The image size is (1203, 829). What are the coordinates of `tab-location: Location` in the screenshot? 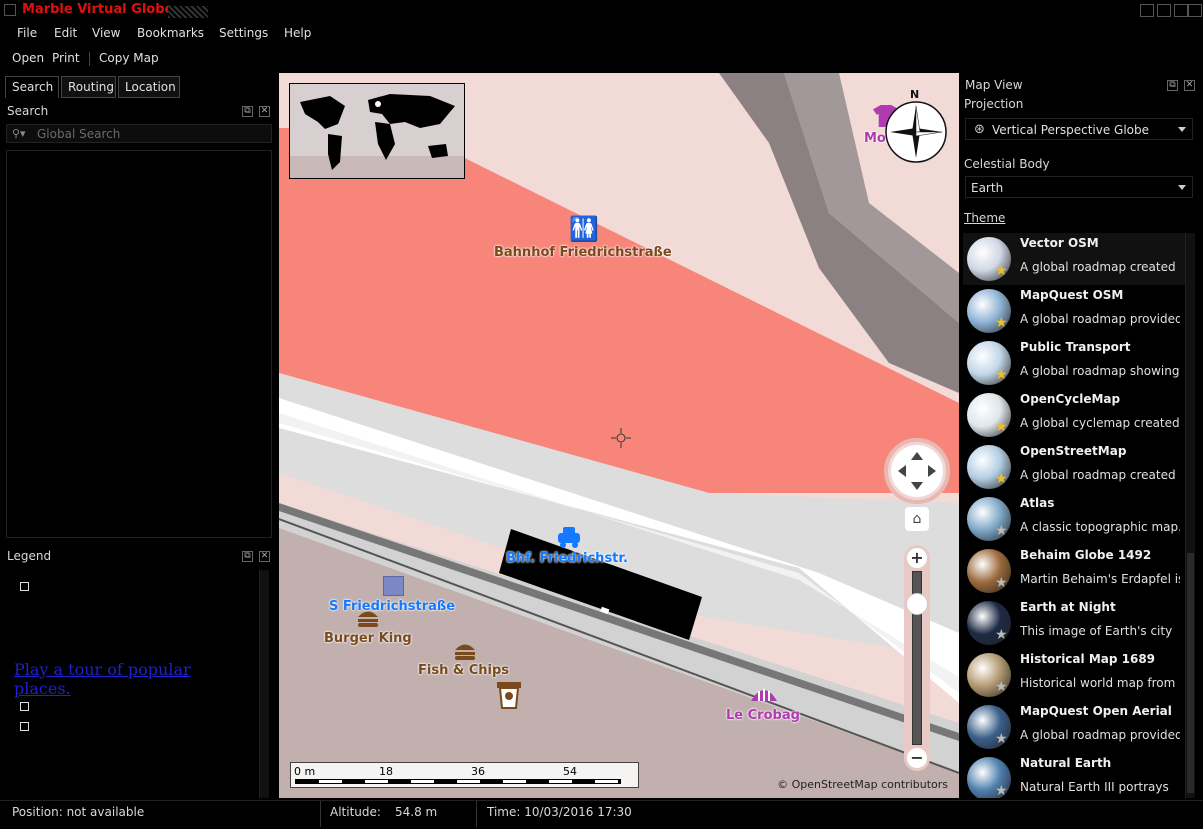 It's located at (149, 87).